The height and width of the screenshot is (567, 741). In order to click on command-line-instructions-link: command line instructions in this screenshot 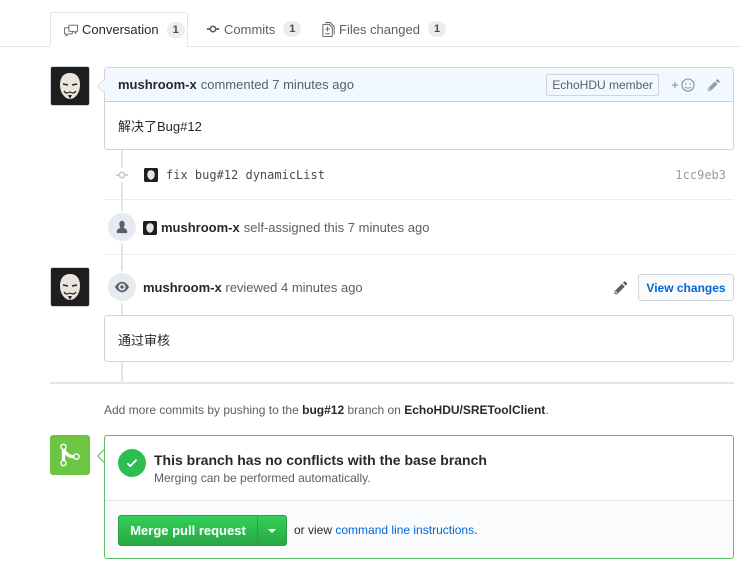, I will do `click(404, 530)`.